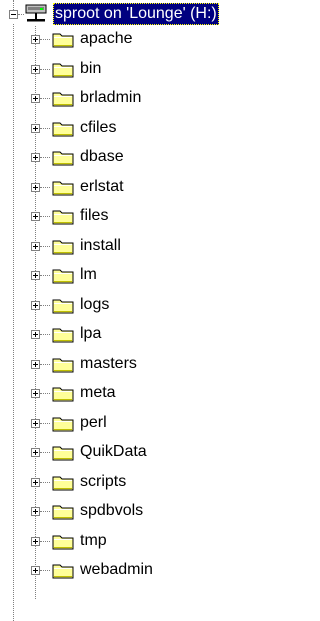 This screenshot has width=320, height=621. Describe the element at coordinates (93, 423) in the screenshot. I see `tree-folder-label: perl` at that location.